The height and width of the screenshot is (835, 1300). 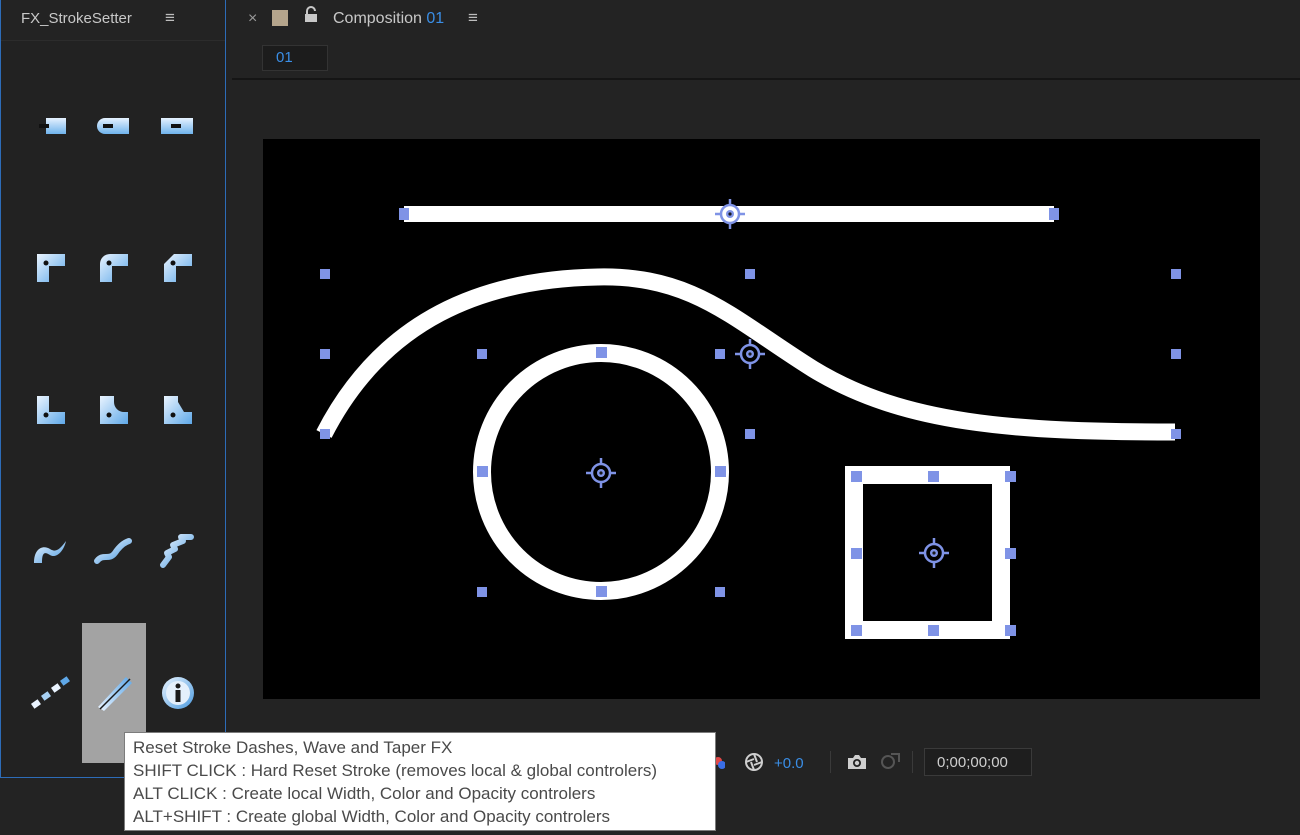 I want to click on join-round-button, so click(x=114, y=268).